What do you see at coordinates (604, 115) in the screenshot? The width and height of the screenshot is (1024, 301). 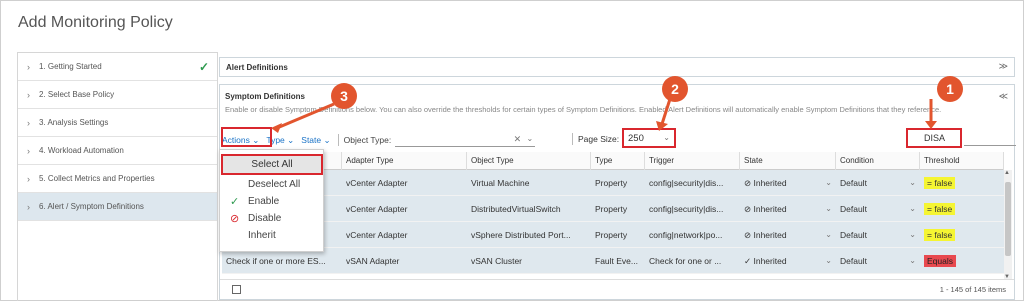 I see `callout-arrows` at bounding box center [604, 115].